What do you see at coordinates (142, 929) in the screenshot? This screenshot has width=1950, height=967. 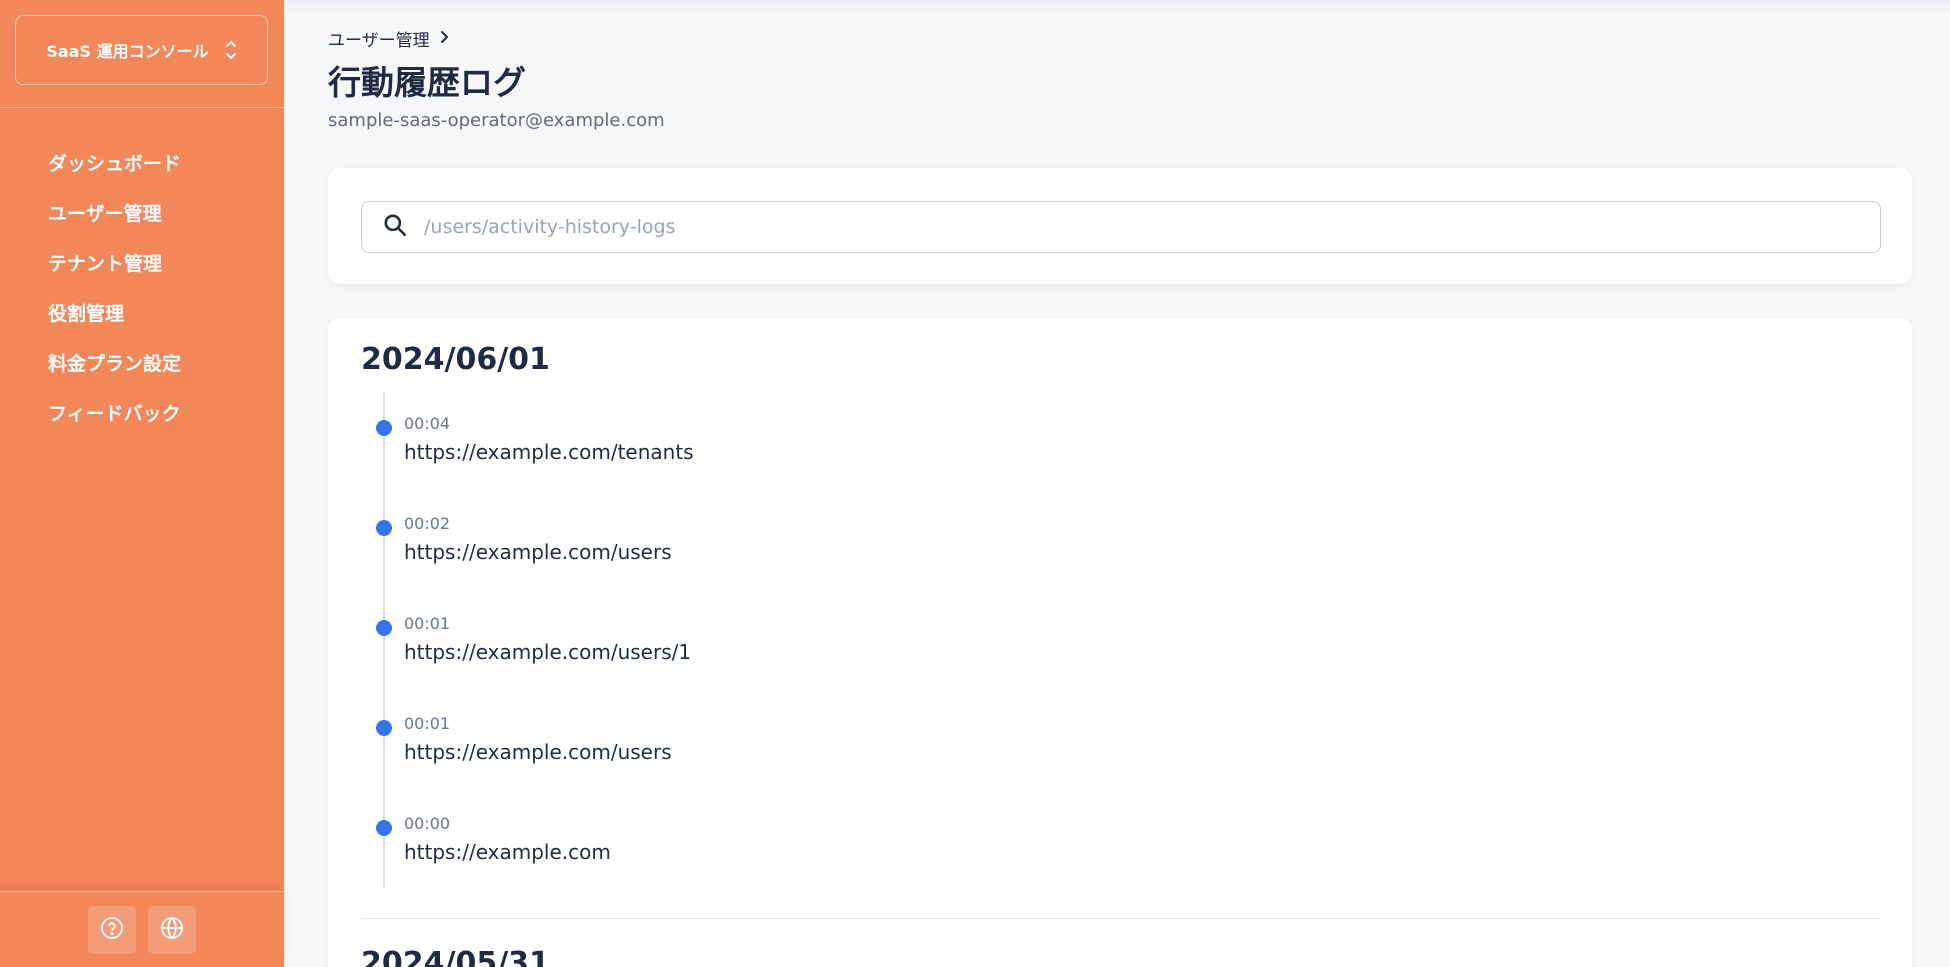 I see `sidebar-footer` at bounding box center [142, 929].